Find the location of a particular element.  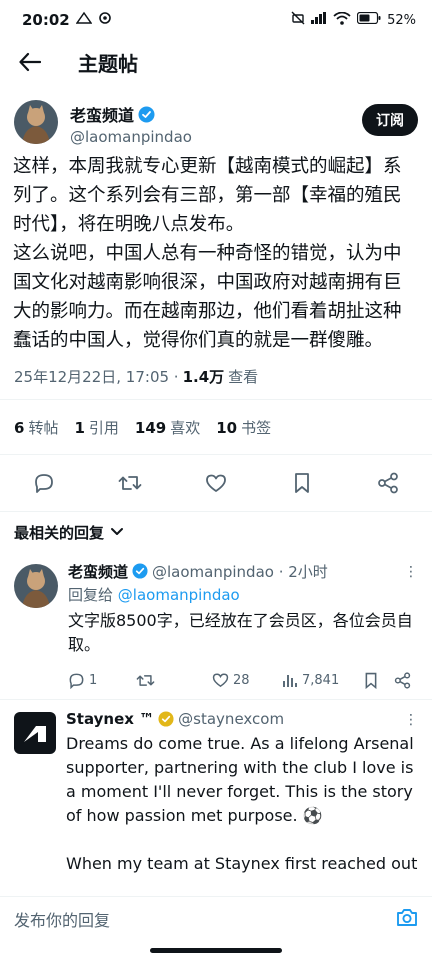

reply-to-link: @laomanpindao is located at coordinates (179, 595).